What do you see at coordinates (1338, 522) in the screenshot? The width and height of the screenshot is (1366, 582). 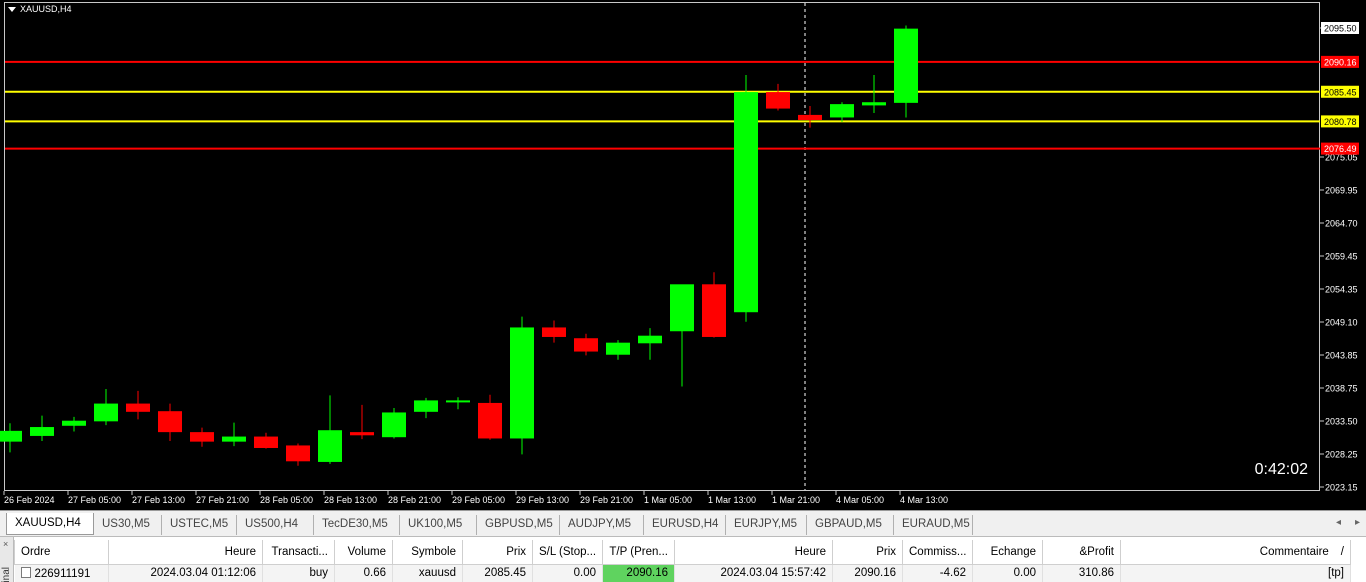 I see `scroll-left-icon: ◂` at bounding box center [1338, 522].